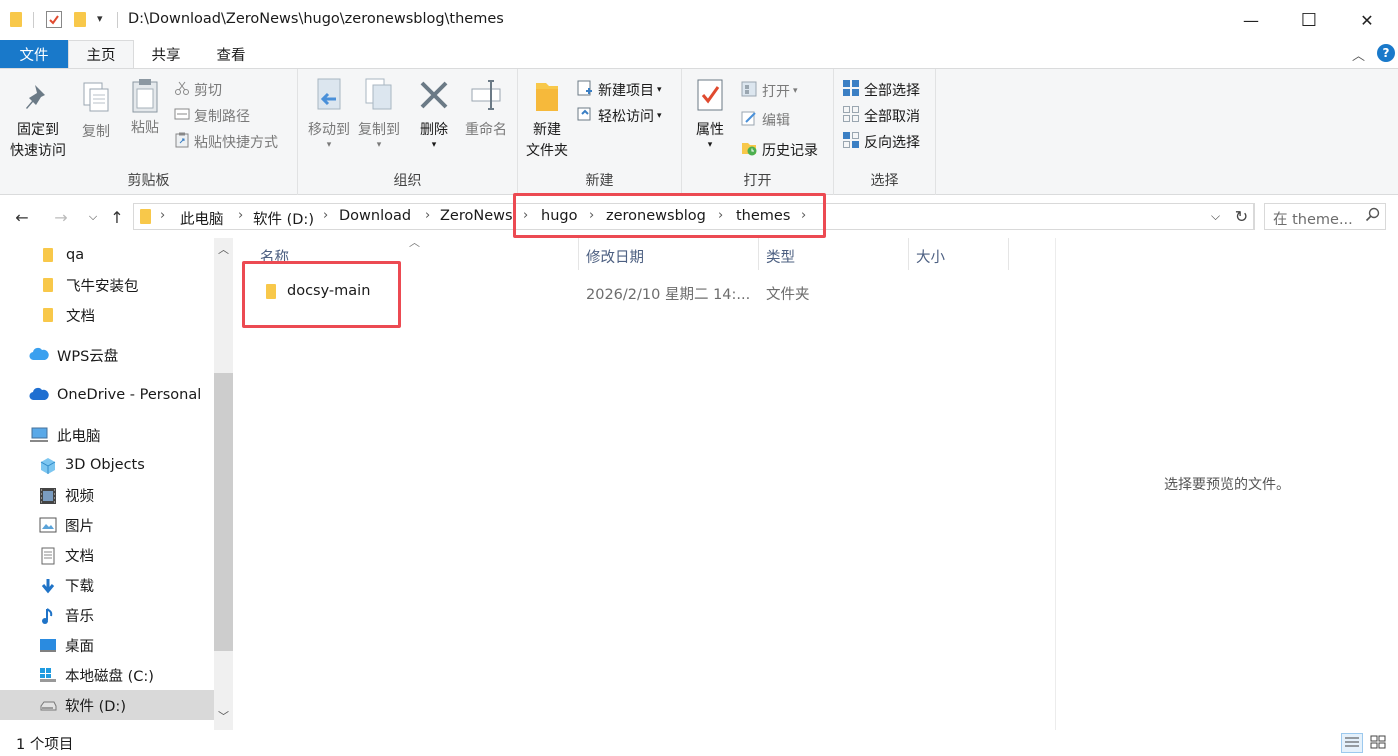 The image size is (1398, 756). I want to click on tab-file: 文件, so click(34, 54).